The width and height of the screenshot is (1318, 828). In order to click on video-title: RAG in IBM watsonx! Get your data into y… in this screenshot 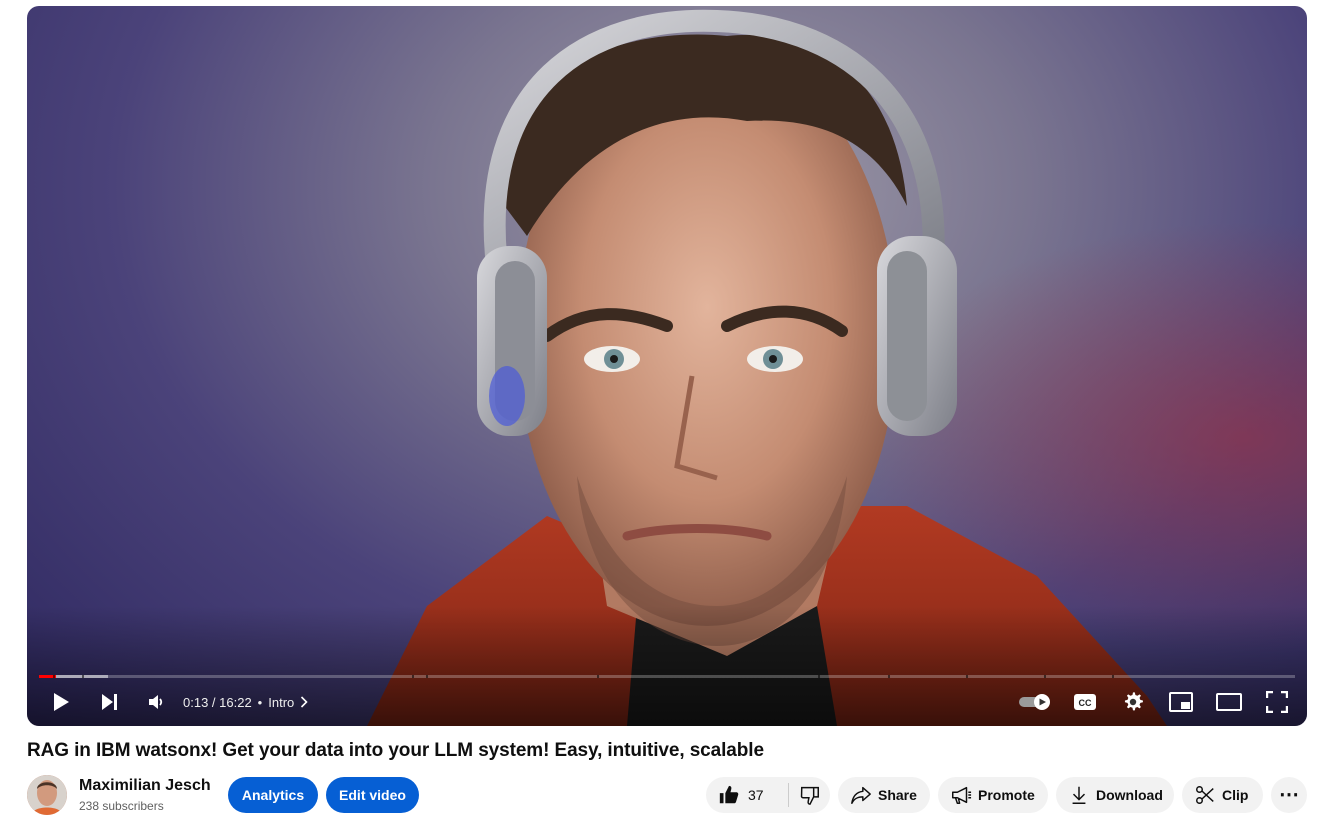, I will do `click(395, 750)`.